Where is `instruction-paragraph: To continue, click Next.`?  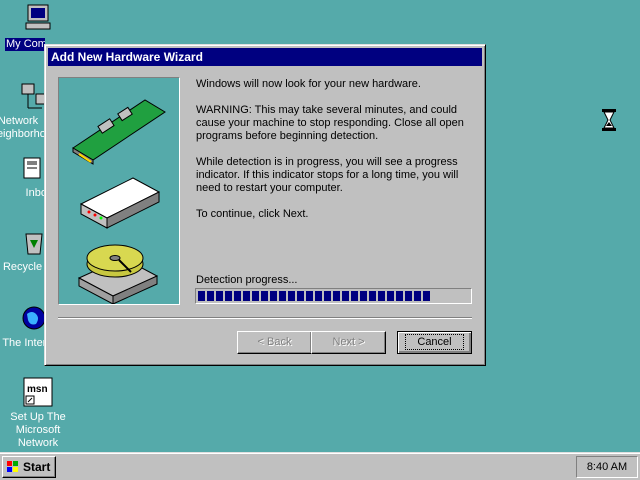
instruction-paragraph: To continue, click Next. is located at coordinates (252, 214).